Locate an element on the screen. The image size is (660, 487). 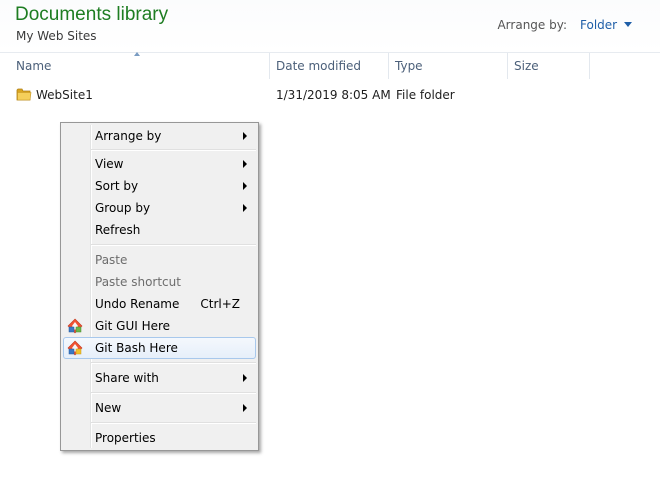
menu-item-git-bash-here: Git Bash Here is located at coordinates (159, 348).